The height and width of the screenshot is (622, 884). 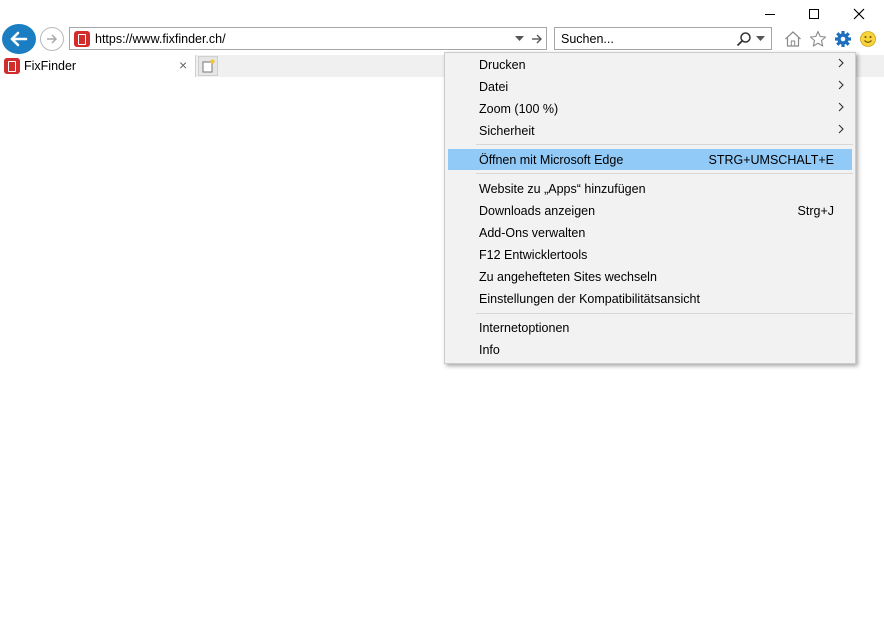 I want to click on new-tab-button, so click(x=208, y=66).